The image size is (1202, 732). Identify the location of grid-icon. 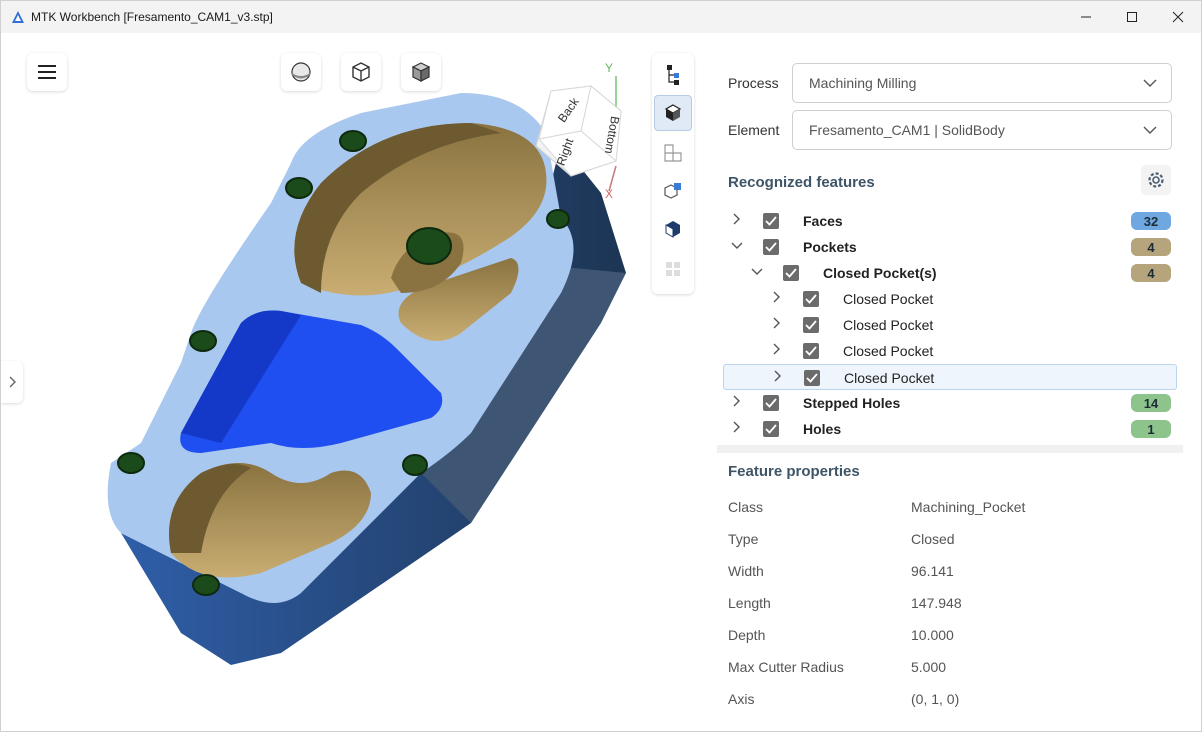
(673, 269).